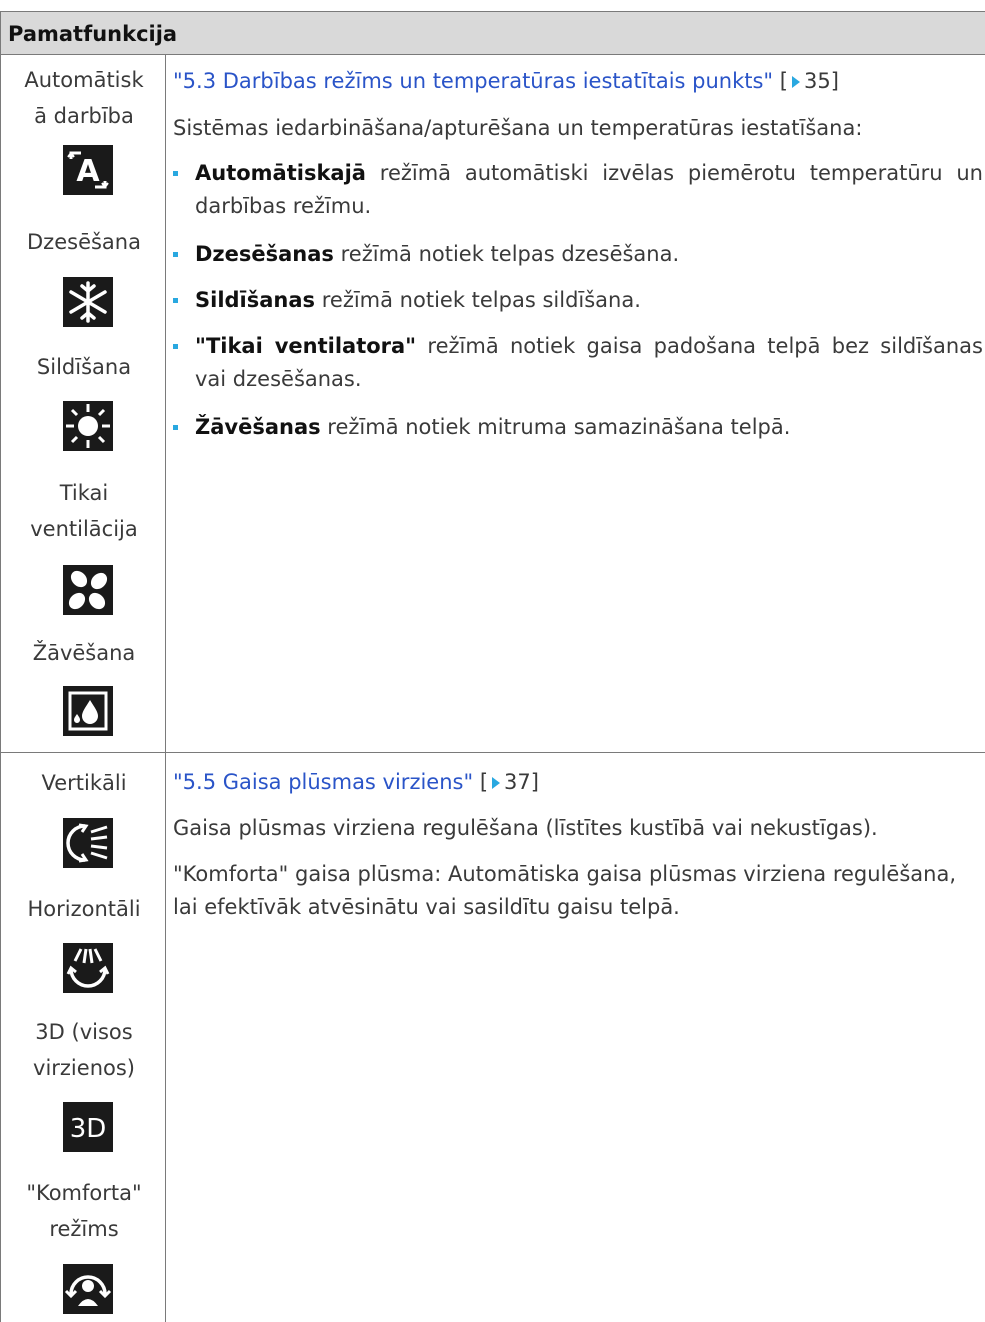 This screenshot has width=985, height=1322. I want to click on header-title: Pamatfunkcija, so click(93, 34).